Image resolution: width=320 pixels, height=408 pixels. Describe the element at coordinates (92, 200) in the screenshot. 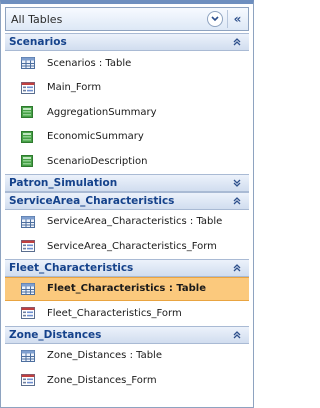

I see `group-label: ServiceArea_Characteristics` at that location.